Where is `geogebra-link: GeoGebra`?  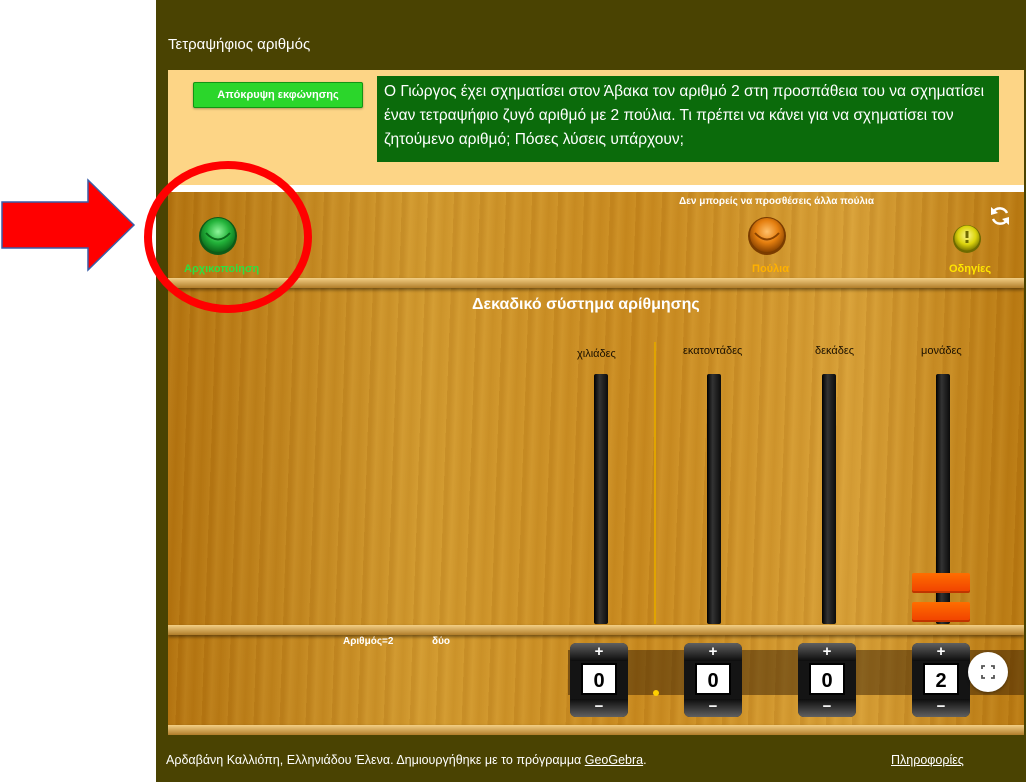 geogebra-link: GeoGebra is located at coordinates (614, 760).